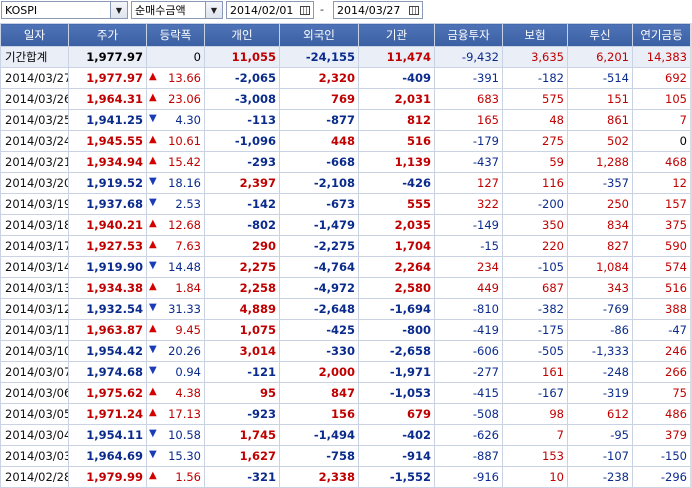  Describe the element at coordinates (64, 10) in the screenshot. I see `market-select: KOSPI ▼` at that location.